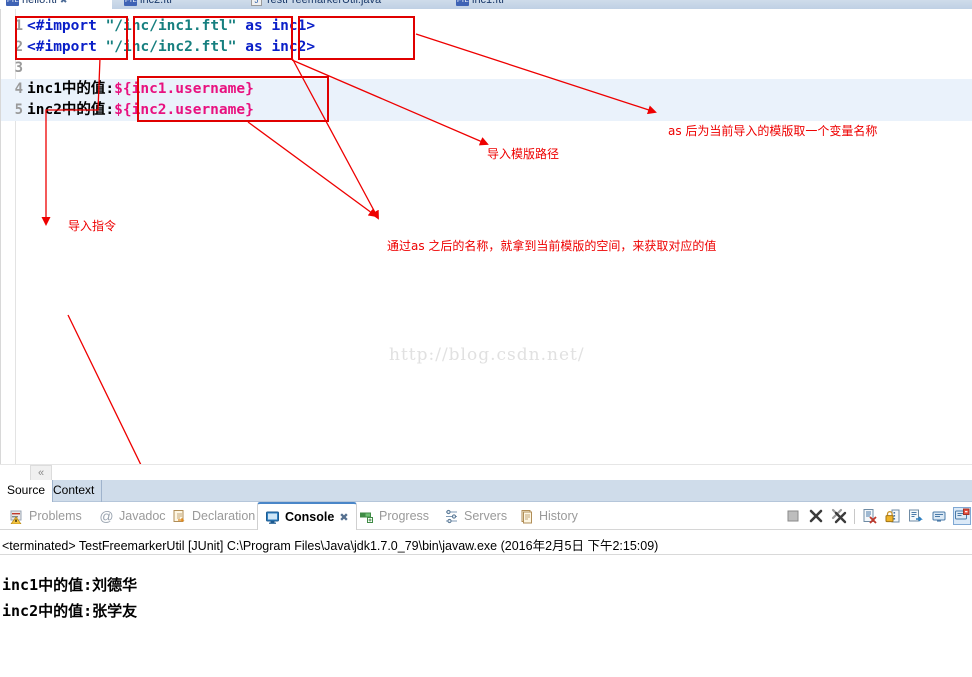 Image resolution: width=972 pixels, height=677 pixels. What do you see at coordinates (486, 472) in the screenshot?
I see `editor-horizontal-scrollbar: «` at bounding box center [486, 472].